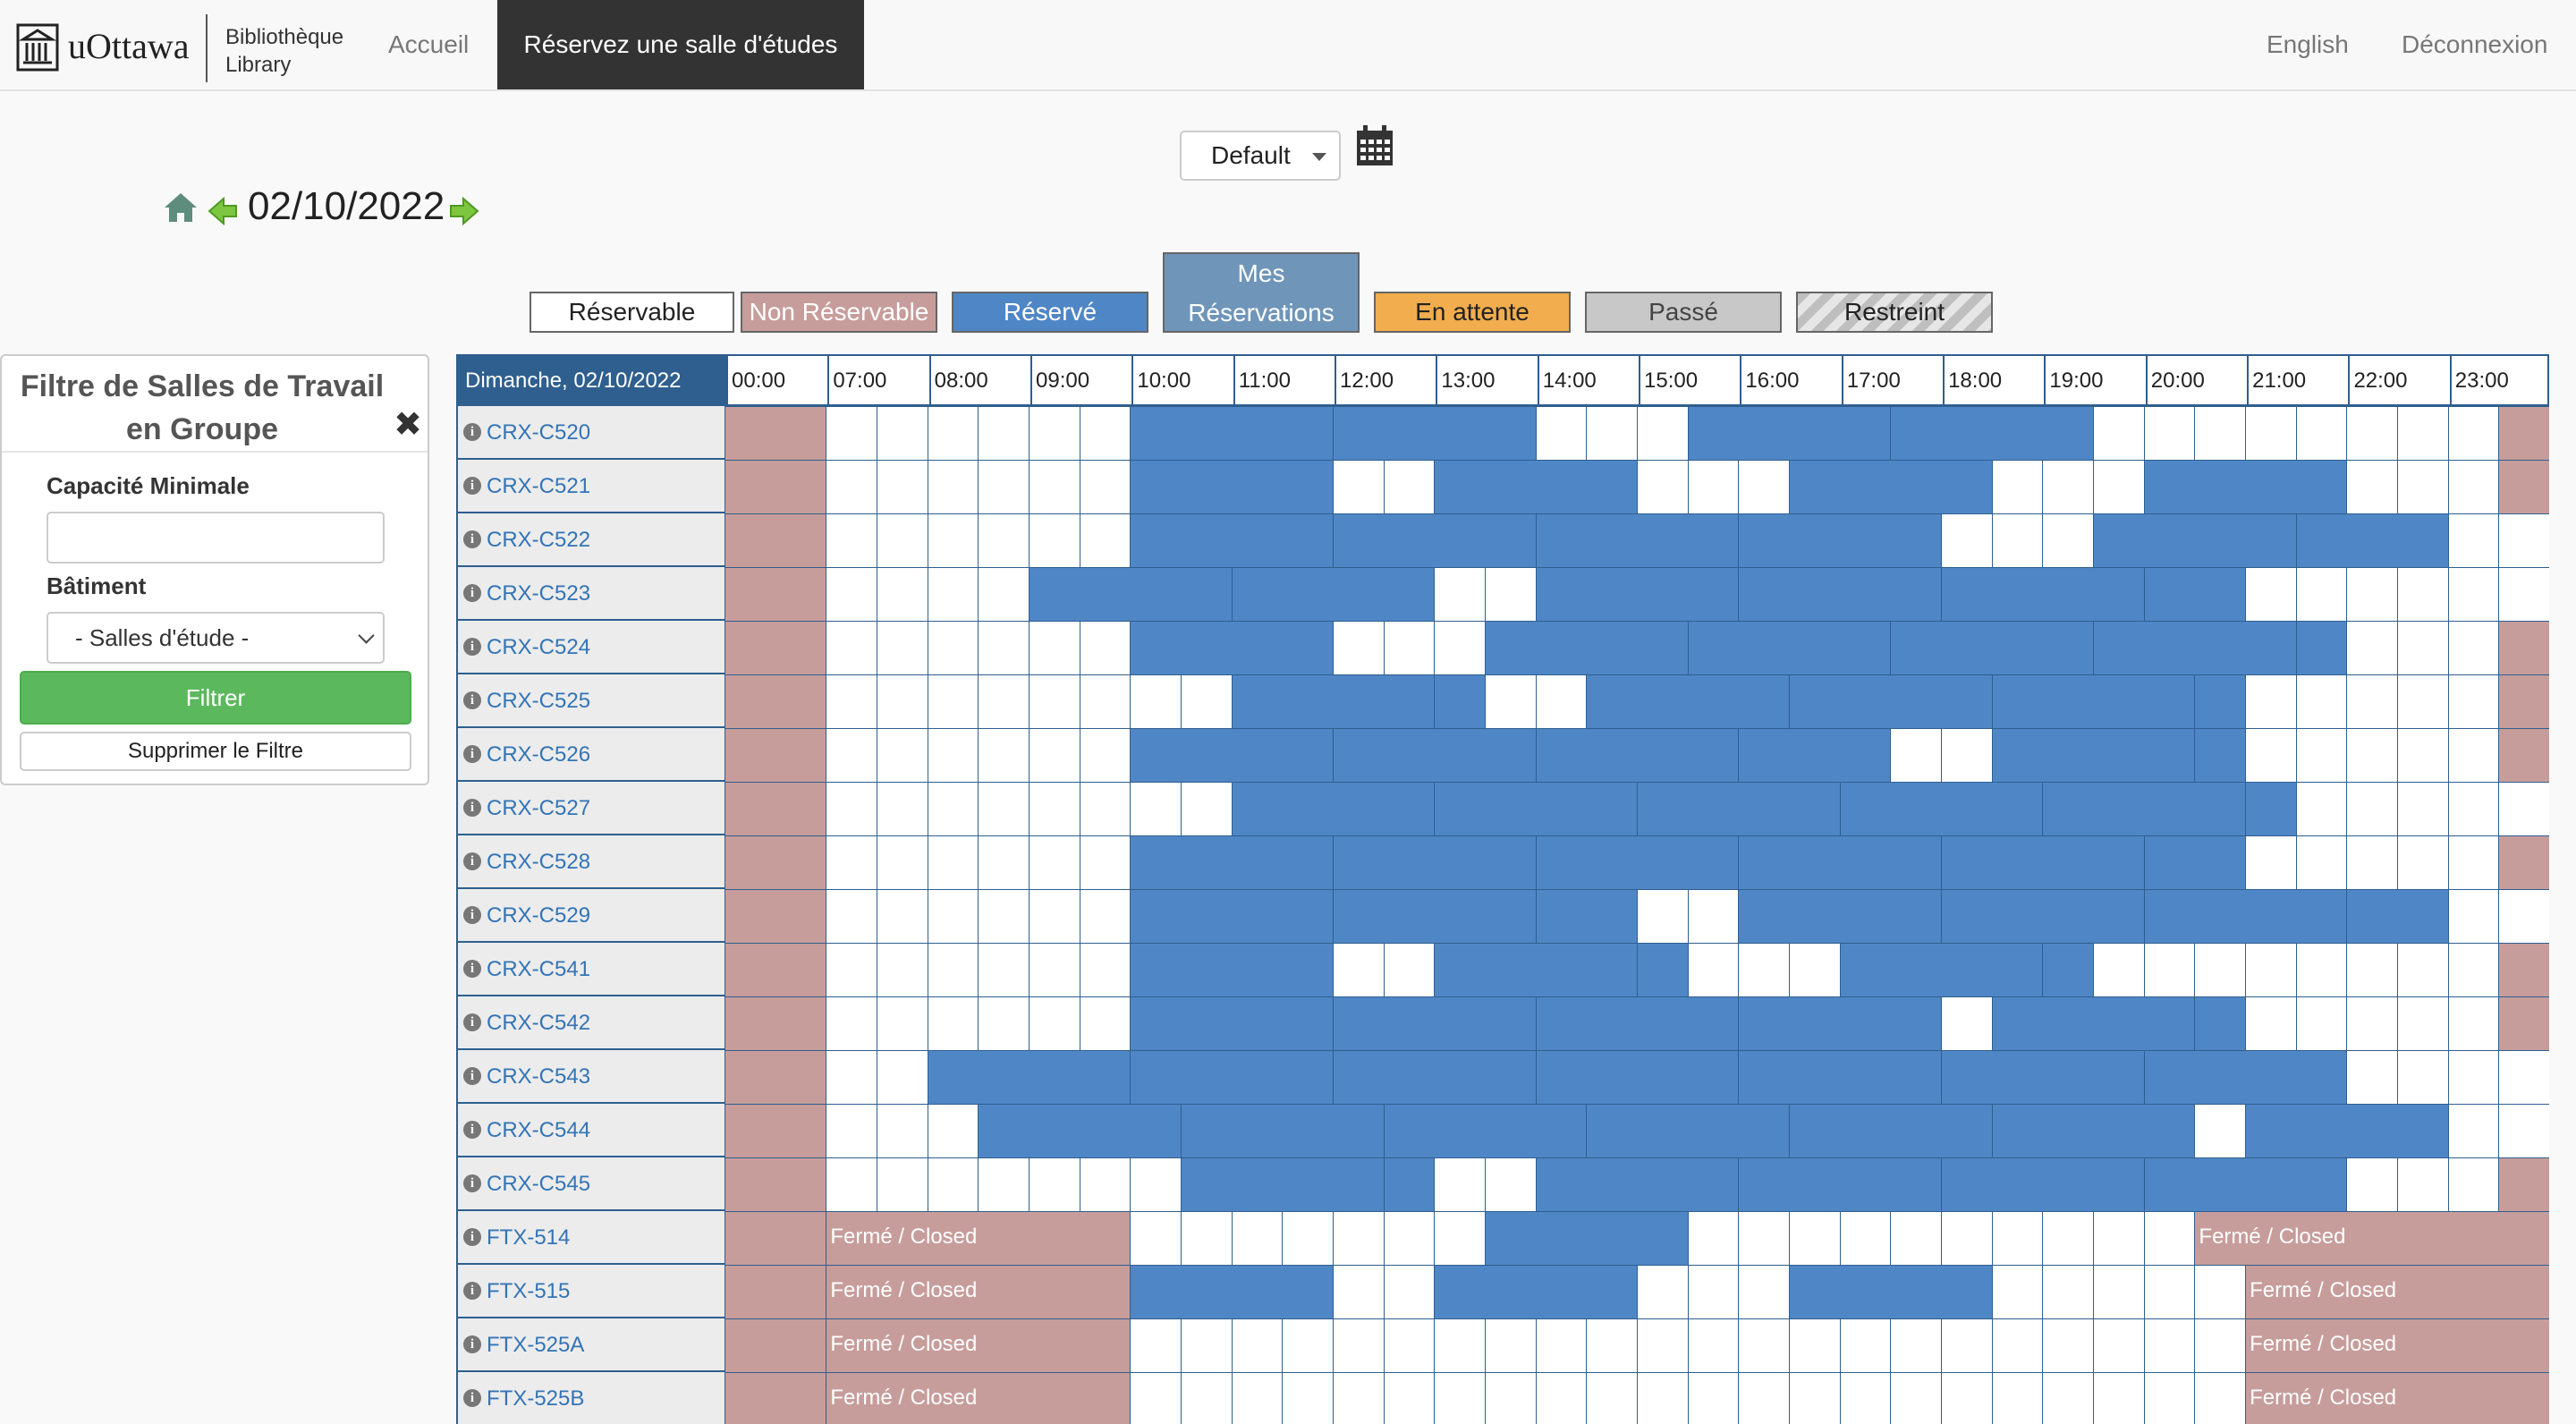 The width and height of the screenshot is (2576, 1424). What do you see at coordinates (590, 862) in the screenshot?
I see `room-link: i CRX-C528` at bounding box center [590, 862].